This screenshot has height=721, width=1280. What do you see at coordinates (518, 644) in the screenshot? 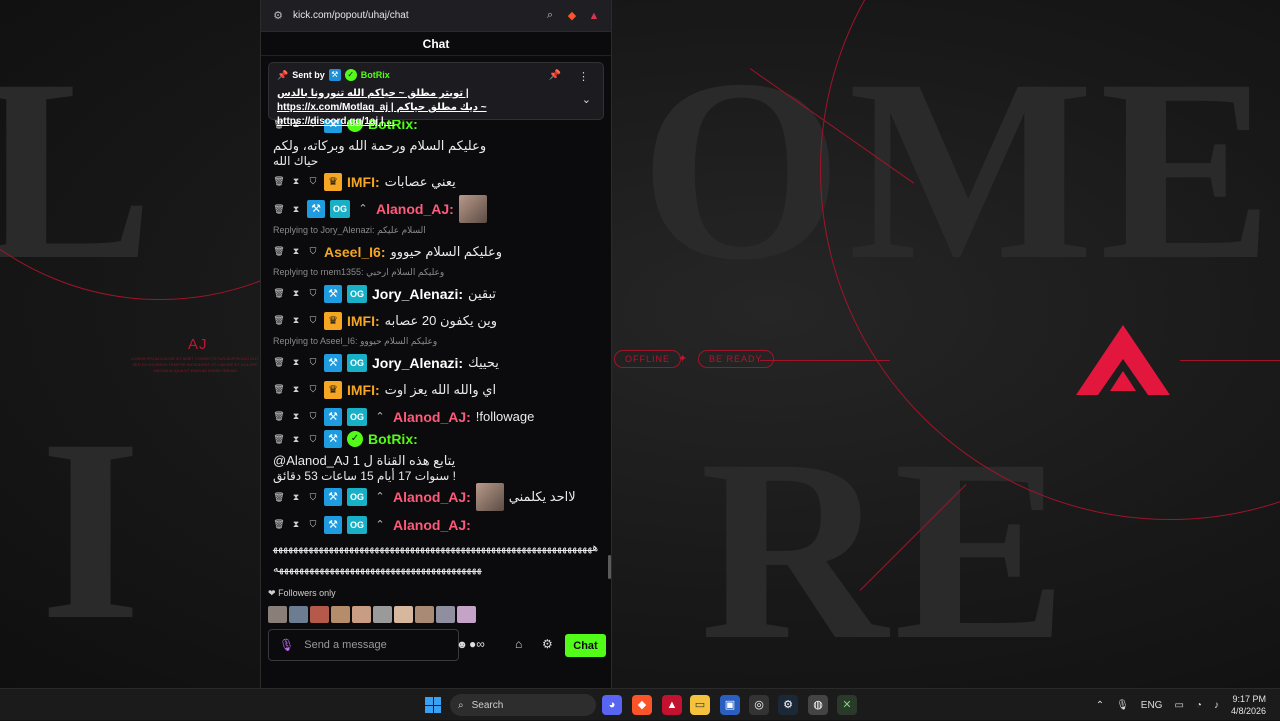
I see `store-icon: ⌂` at bounding box center [518, 644].